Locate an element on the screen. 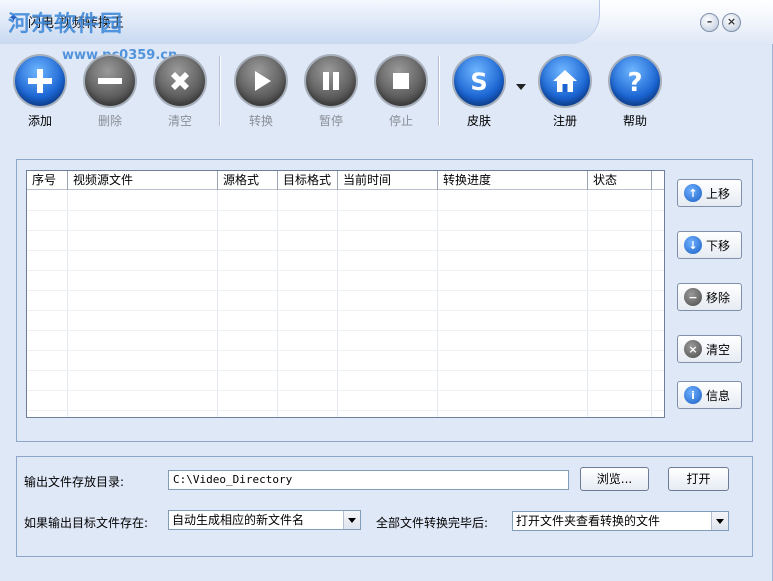 The width and height of the screenshot is (773, 581). question-icon: ? is located at coordinates (635, 81).